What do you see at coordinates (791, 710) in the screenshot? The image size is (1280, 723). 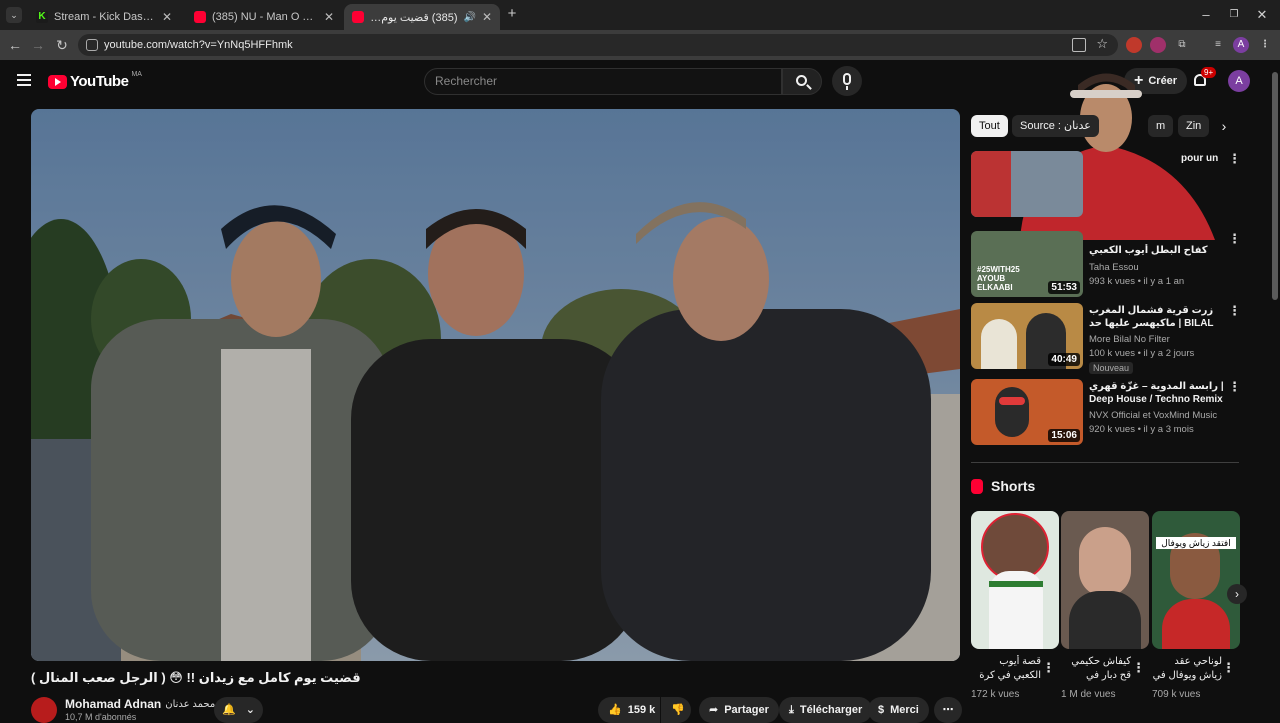 I see `download-icon: ⤓` at bounding box center [791, 710].